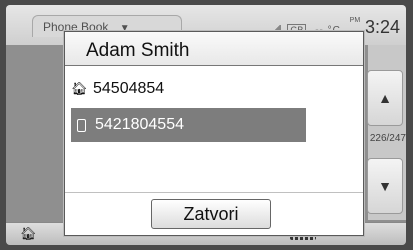 The width and height of the screenshot is (413, 250). I want to click on arrow-down-icon: ▼, so click(385, 186).